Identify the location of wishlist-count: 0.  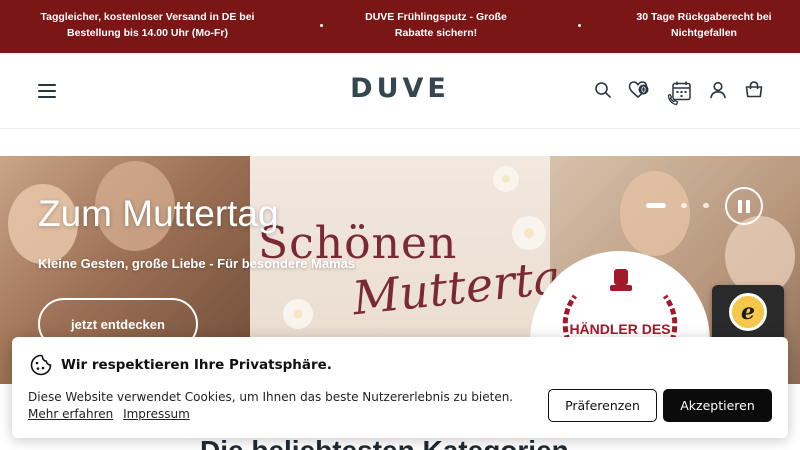
(643, 90).